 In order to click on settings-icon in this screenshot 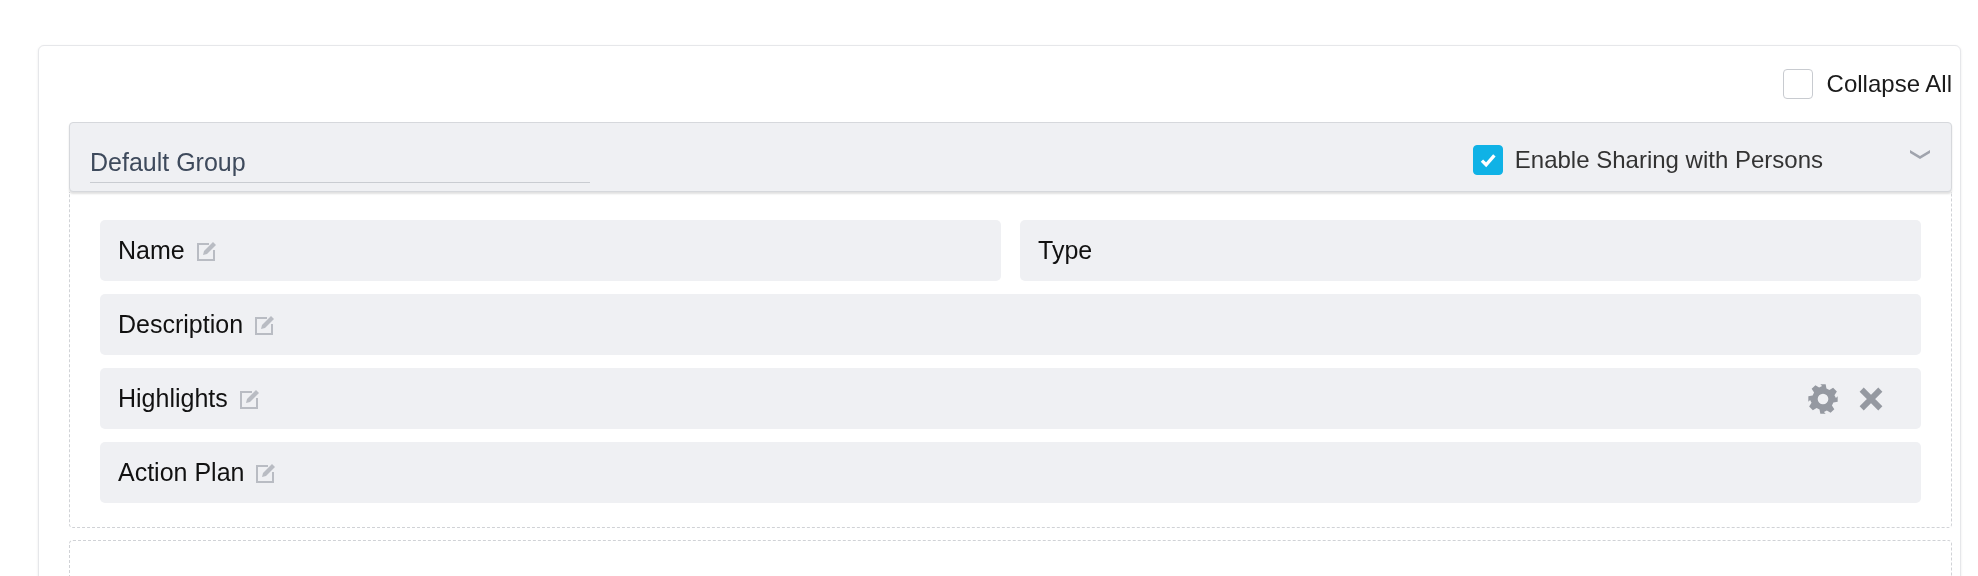, I will do `click(1823, 398)`.